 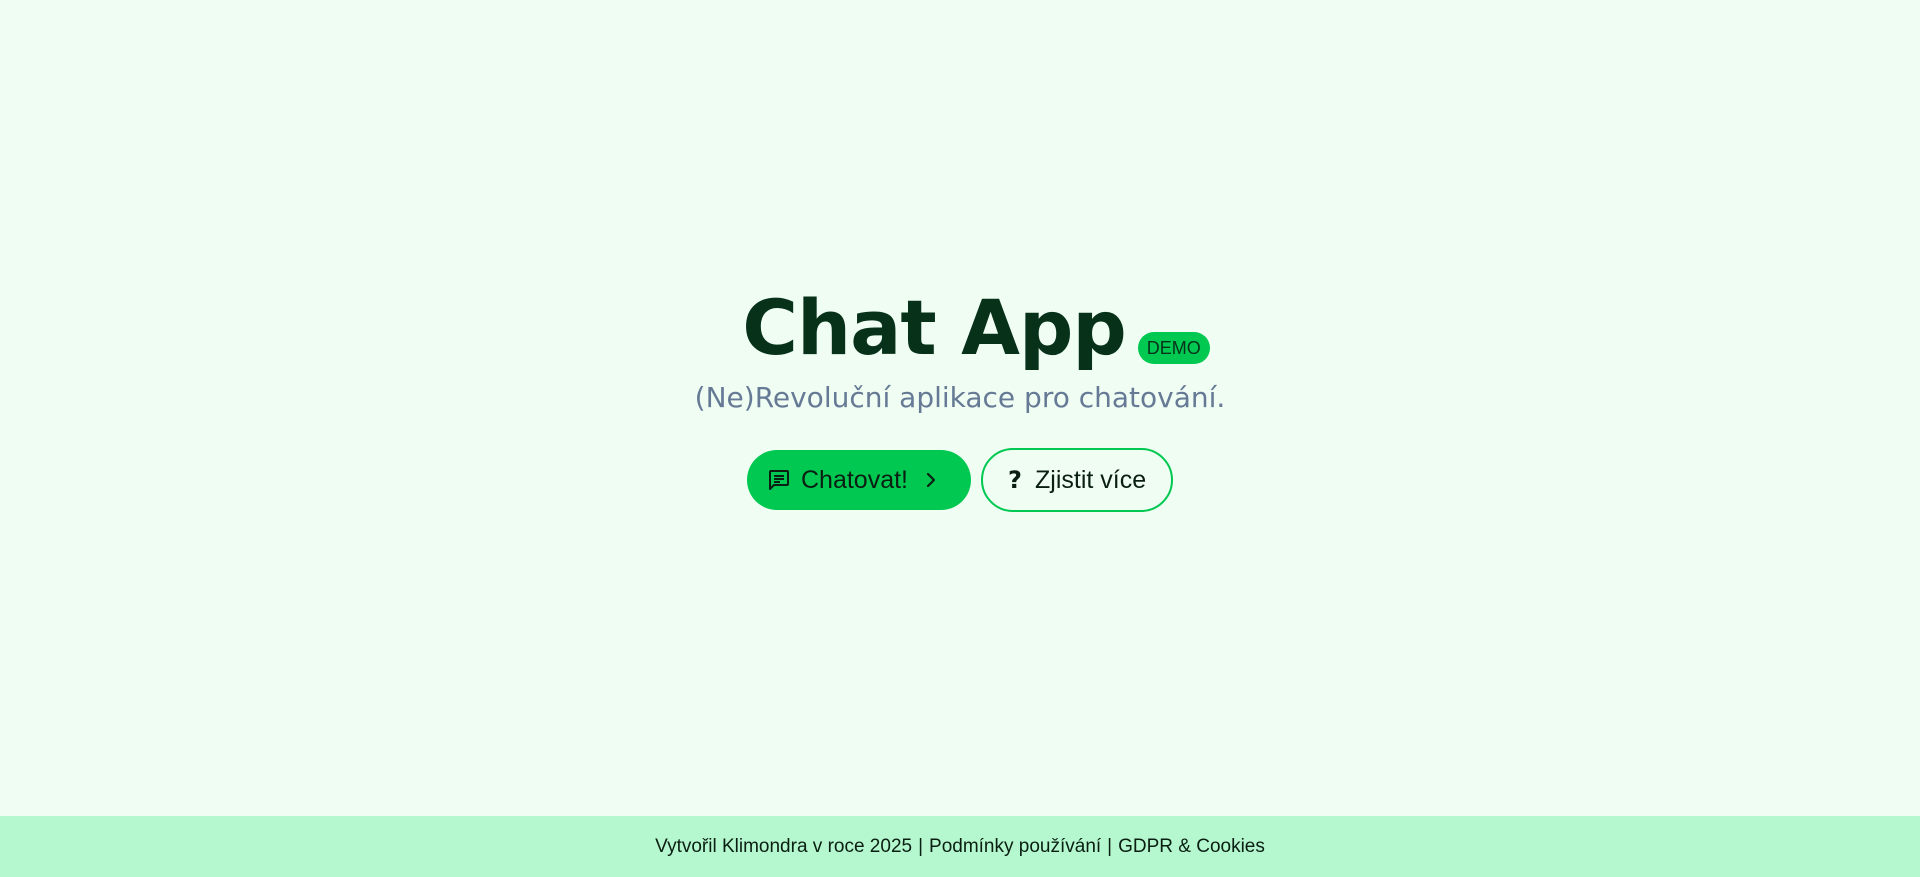 I want to click on chat-button-label: Chatovat!, so click(x=855, y=479).